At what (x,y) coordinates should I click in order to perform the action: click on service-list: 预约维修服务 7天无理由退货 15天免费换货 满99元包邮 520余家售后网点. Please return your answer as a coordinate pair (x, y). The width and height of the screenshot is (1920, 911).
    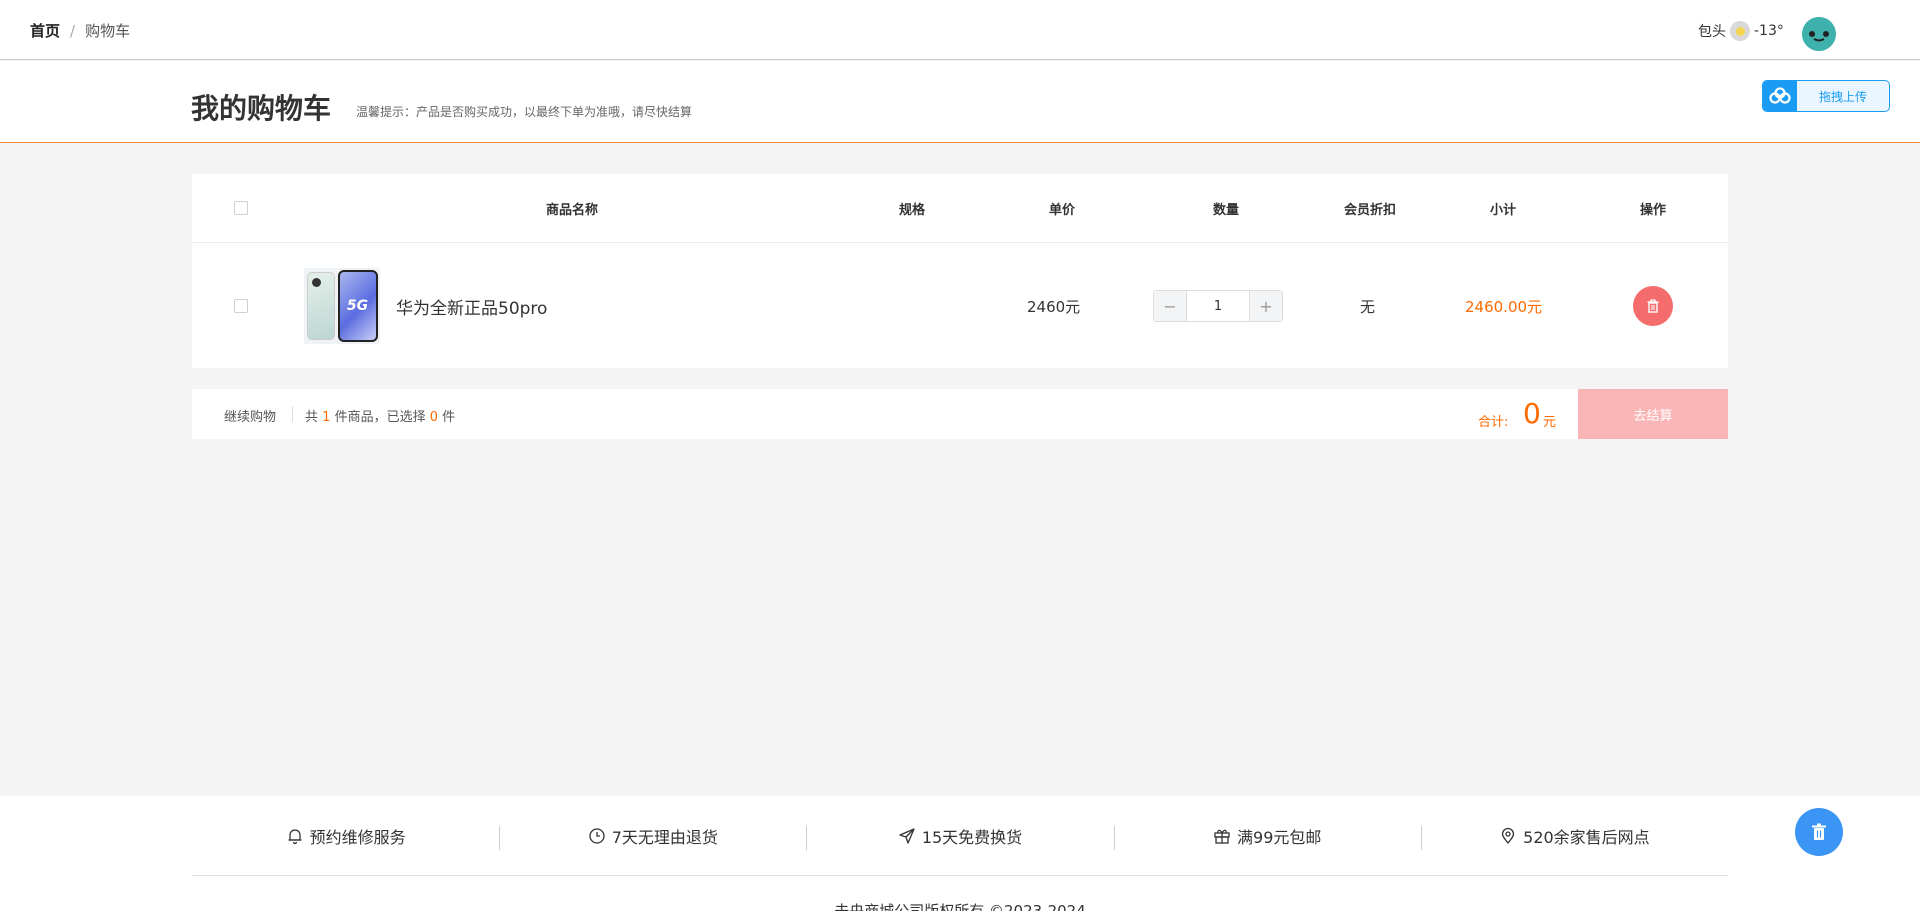
    Looking at the image, I should click on (960, 836).